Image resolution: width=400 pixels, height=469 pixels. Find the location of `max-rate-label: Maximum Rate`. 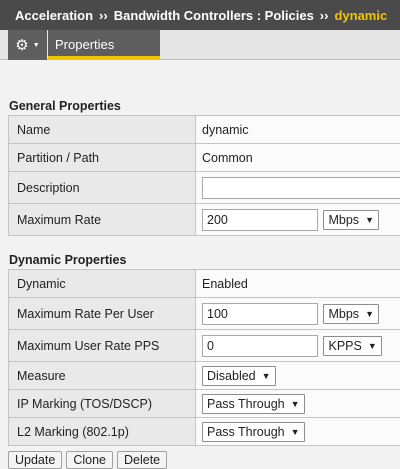

max-rate-label: Maximum Rate is located at coordinates (102, 220).